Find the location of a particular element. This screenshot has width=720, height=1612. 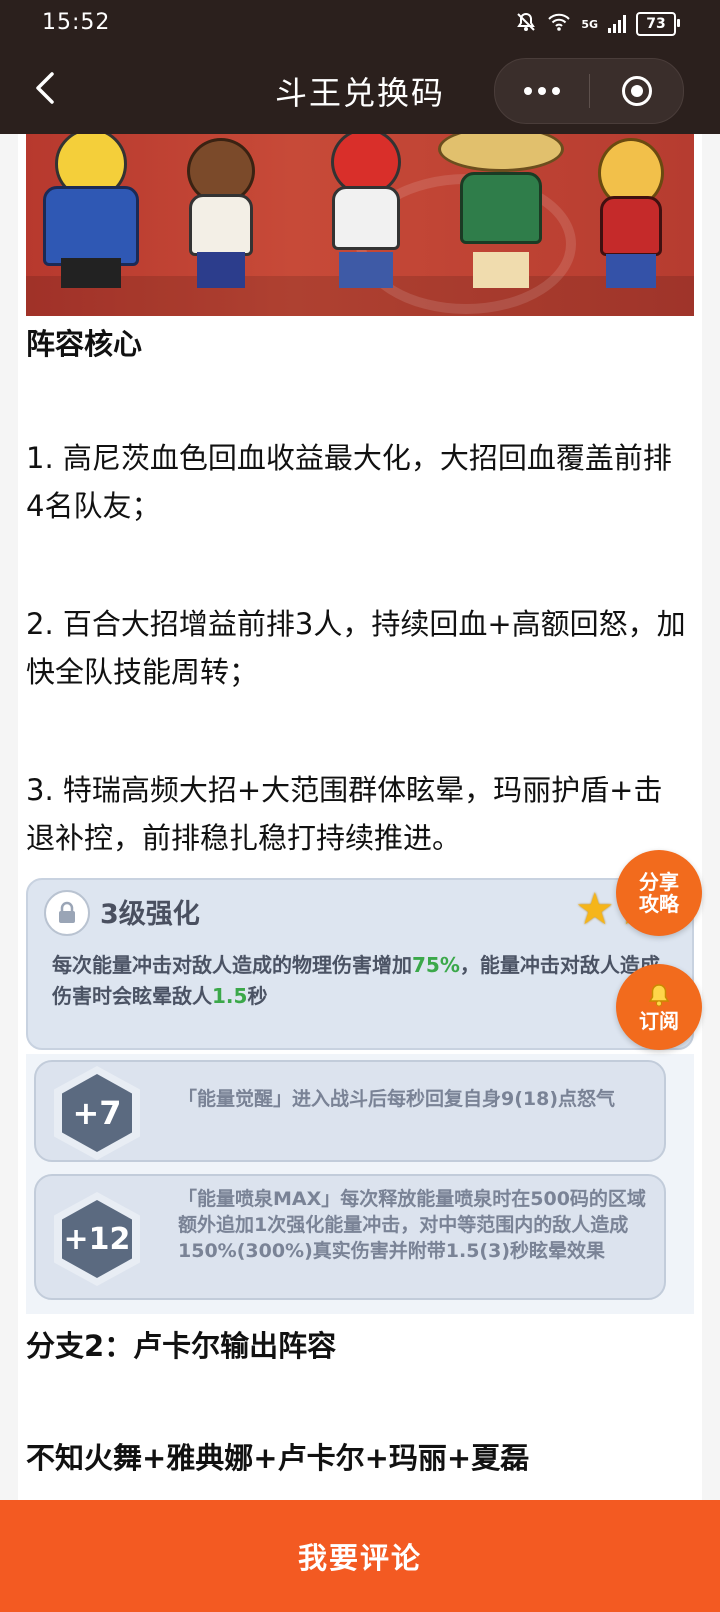

section-title: 阵容核心 is located at coordinates (84, 344).